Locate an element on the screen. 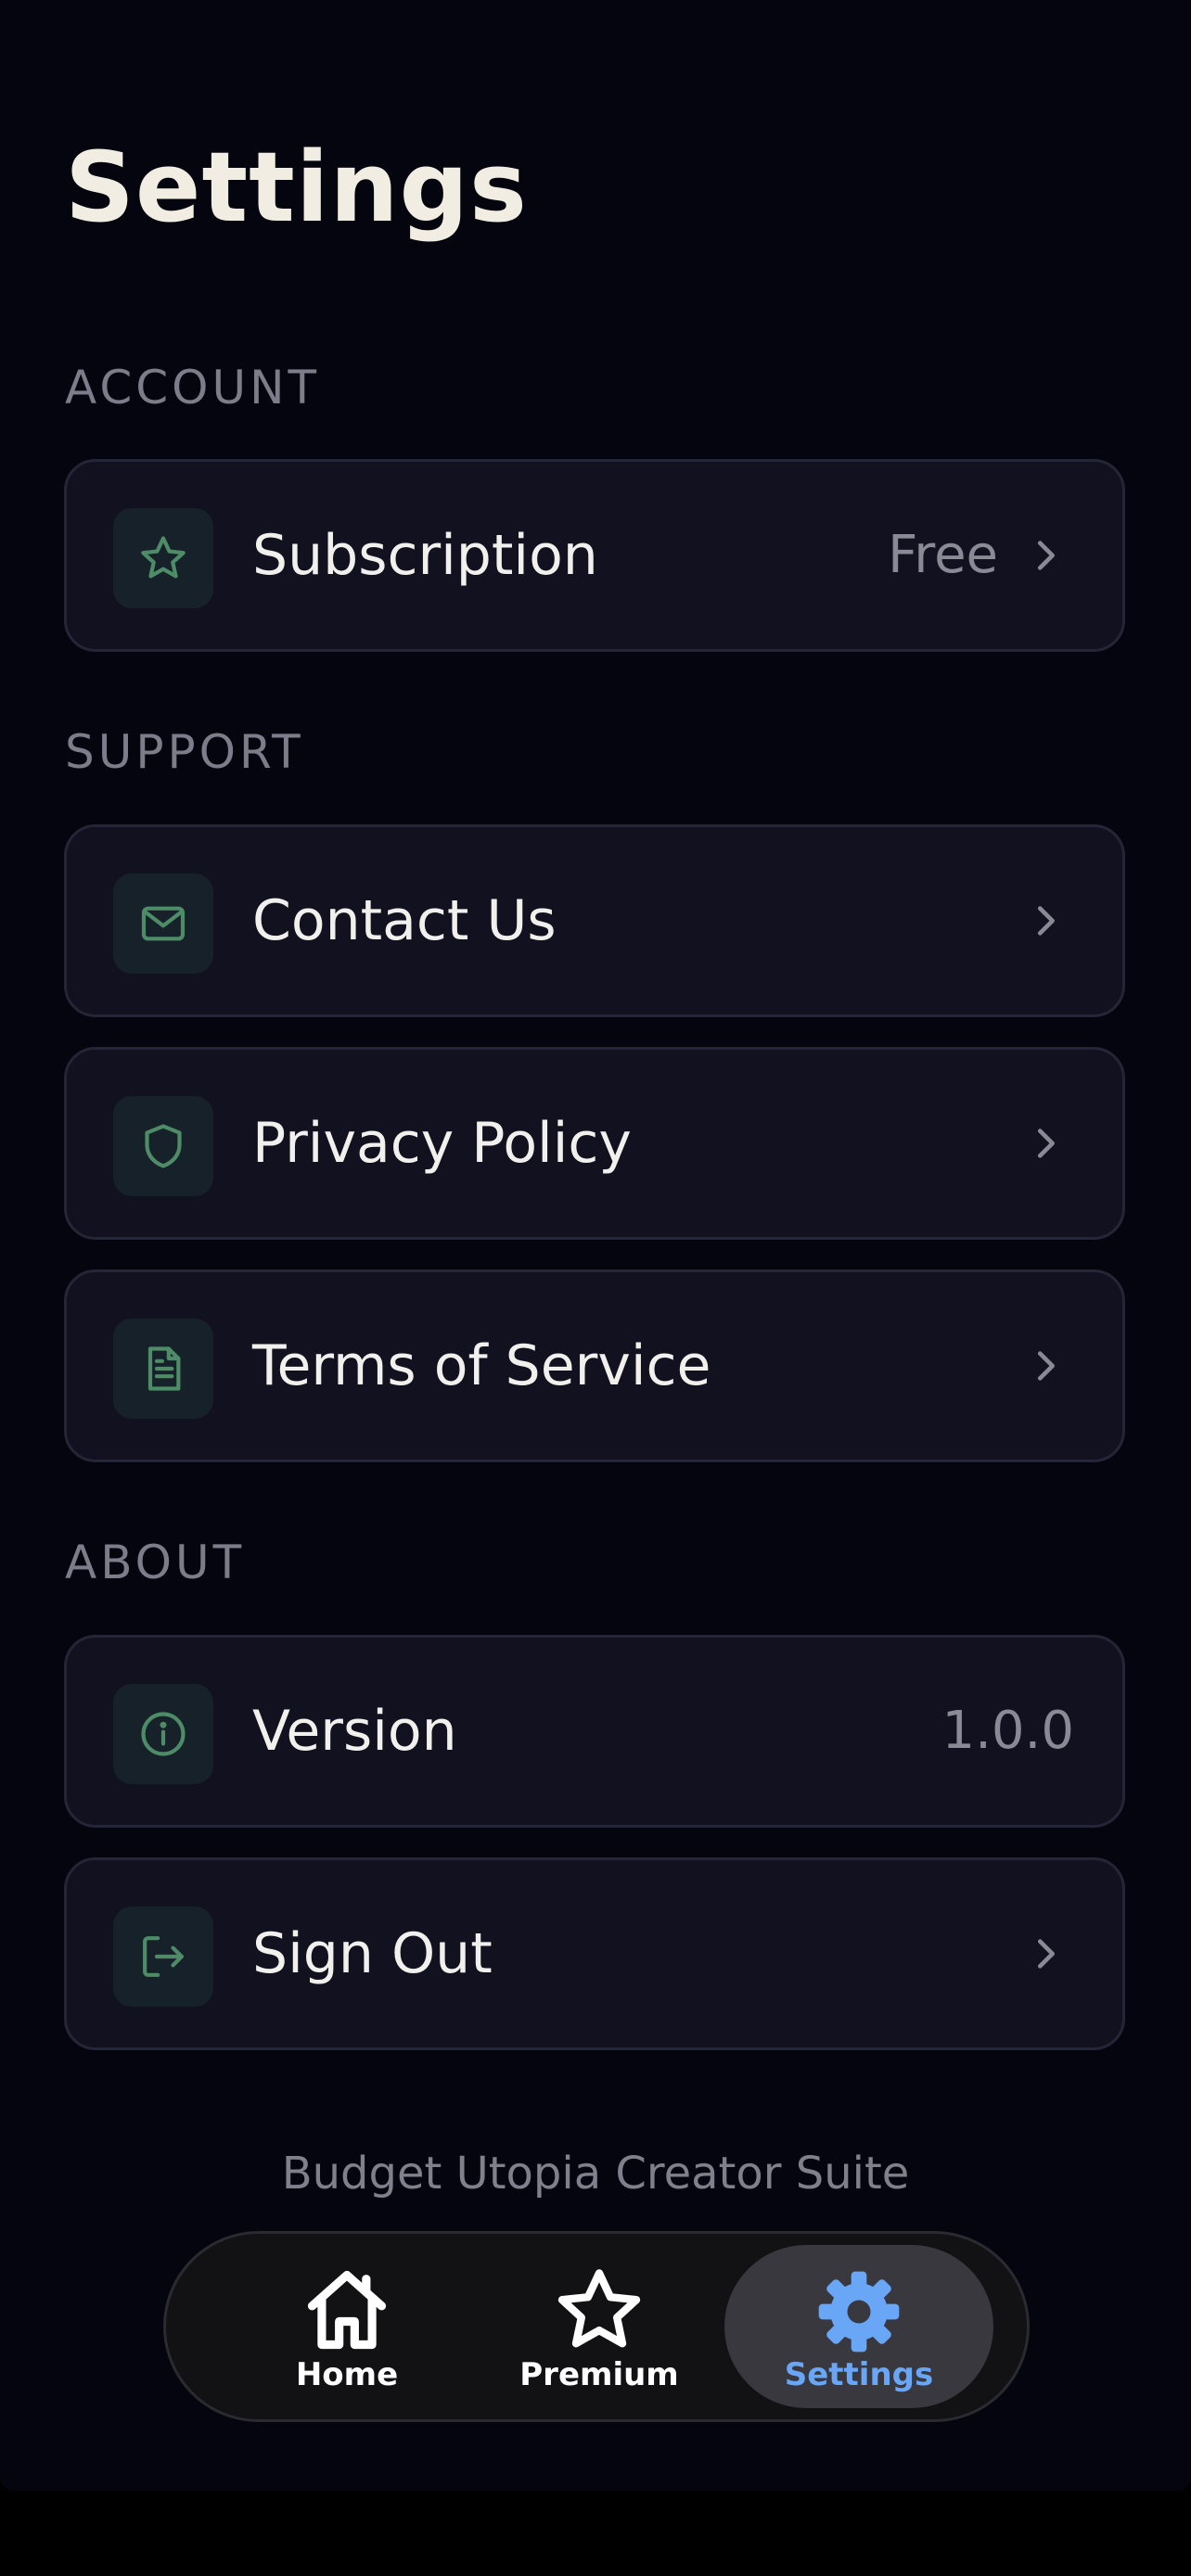 This screenshot has width=1191, height=2576. section-label-about: ABOUT is located at coordinates (155, 1562).